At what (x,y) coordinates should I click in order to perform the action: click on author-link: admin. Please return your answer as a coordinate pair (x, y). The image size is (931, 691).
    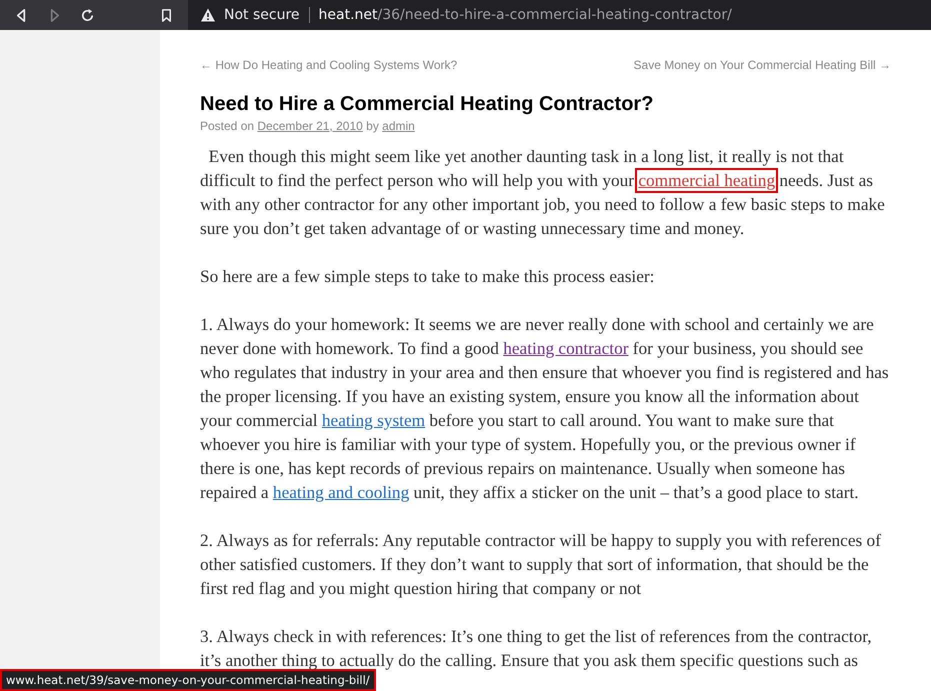
    Looking at the image, I should click on (398, 126).